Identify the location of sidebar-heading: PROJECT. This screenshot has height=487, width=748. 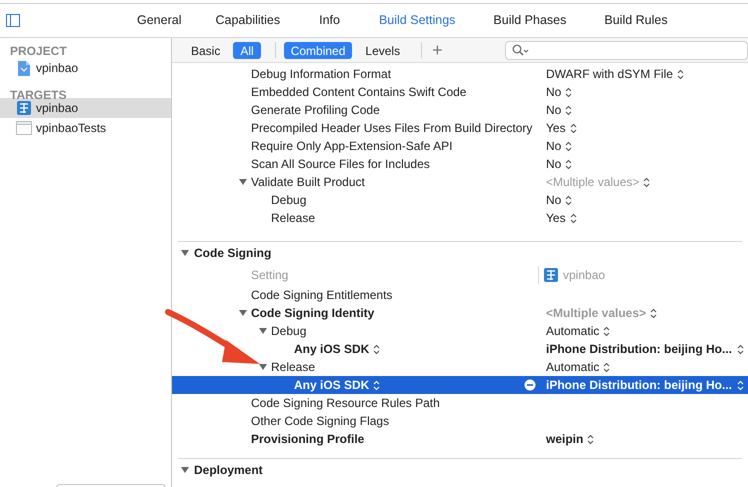
(38, 50).